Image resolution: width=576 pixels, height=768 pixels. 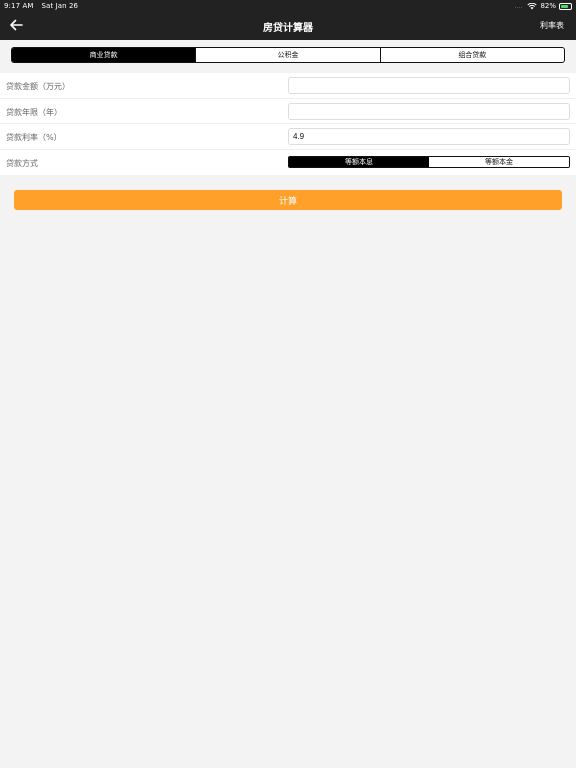 I want to click on battery-fill, so click(x=565, y=6).